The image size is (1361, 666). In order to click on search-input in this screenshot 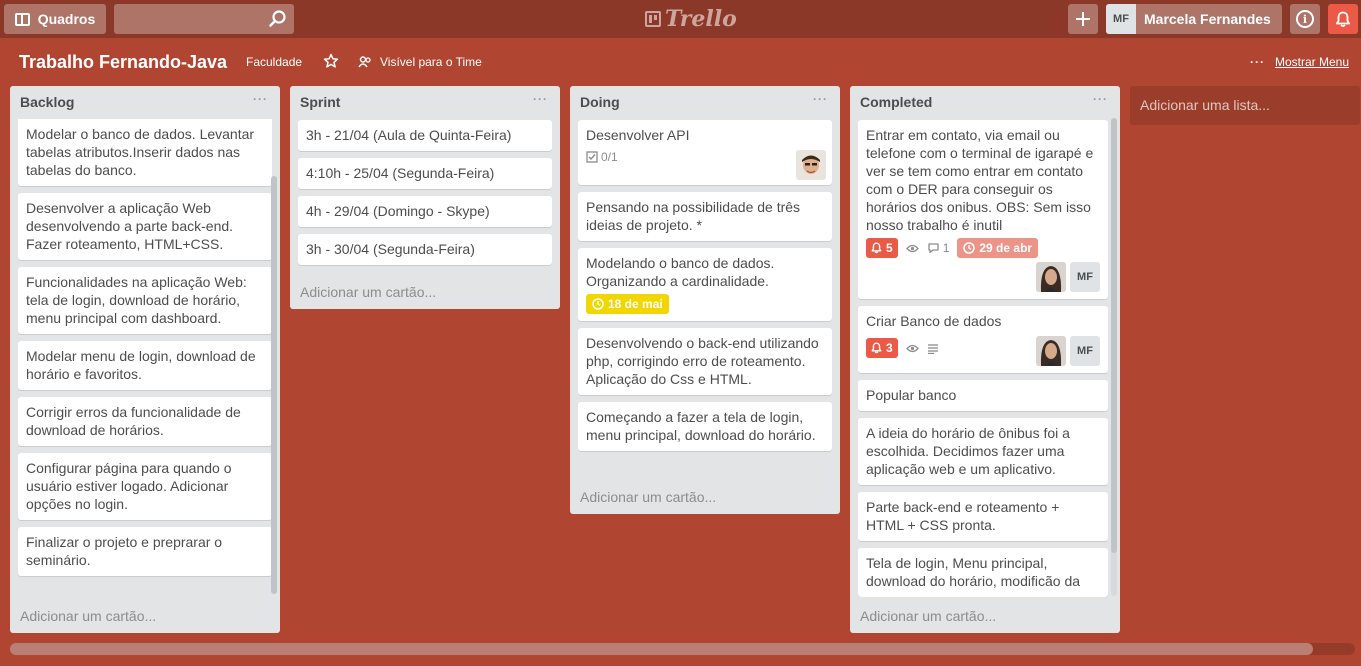, I will do `click(204, 19)`.